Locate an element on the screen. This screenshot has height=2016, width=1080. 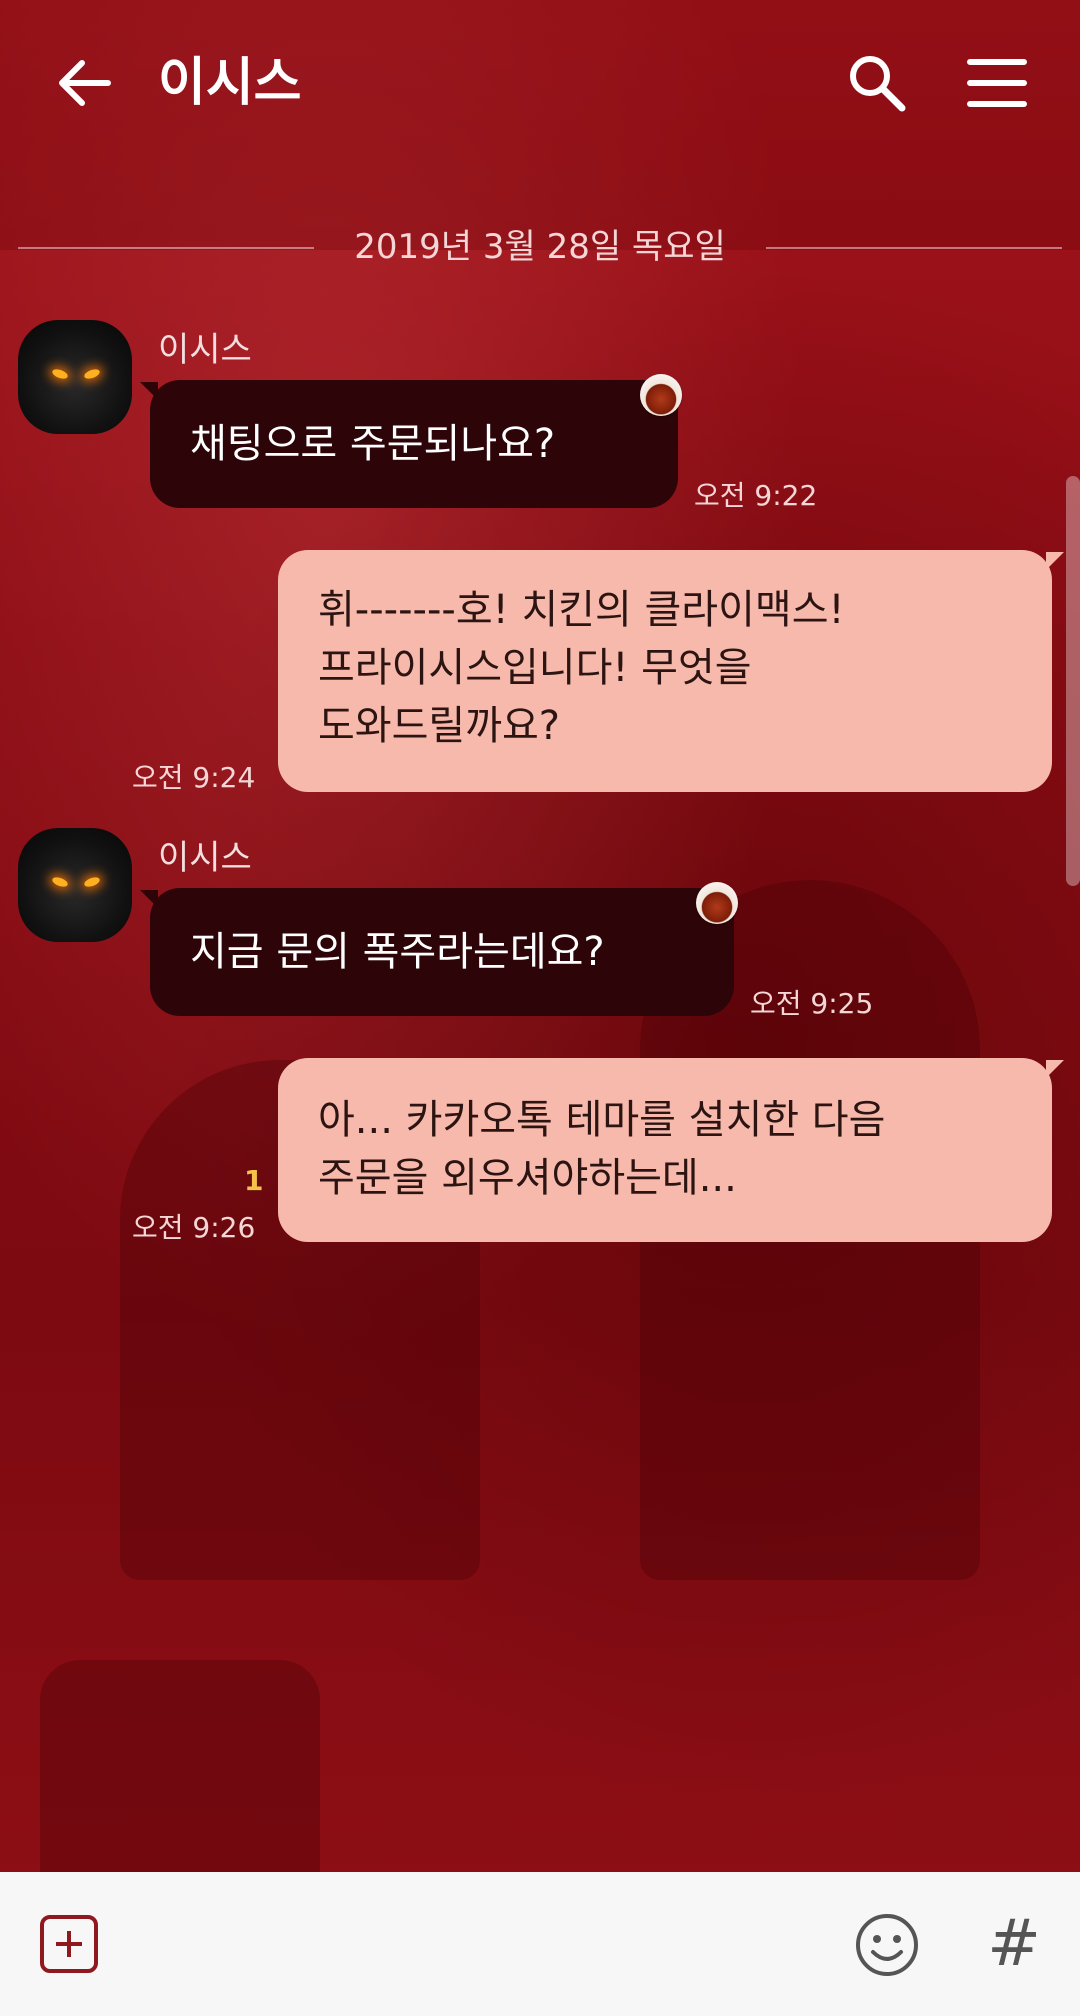
scrollbar-thumb is located at coordinates (1073, 681).